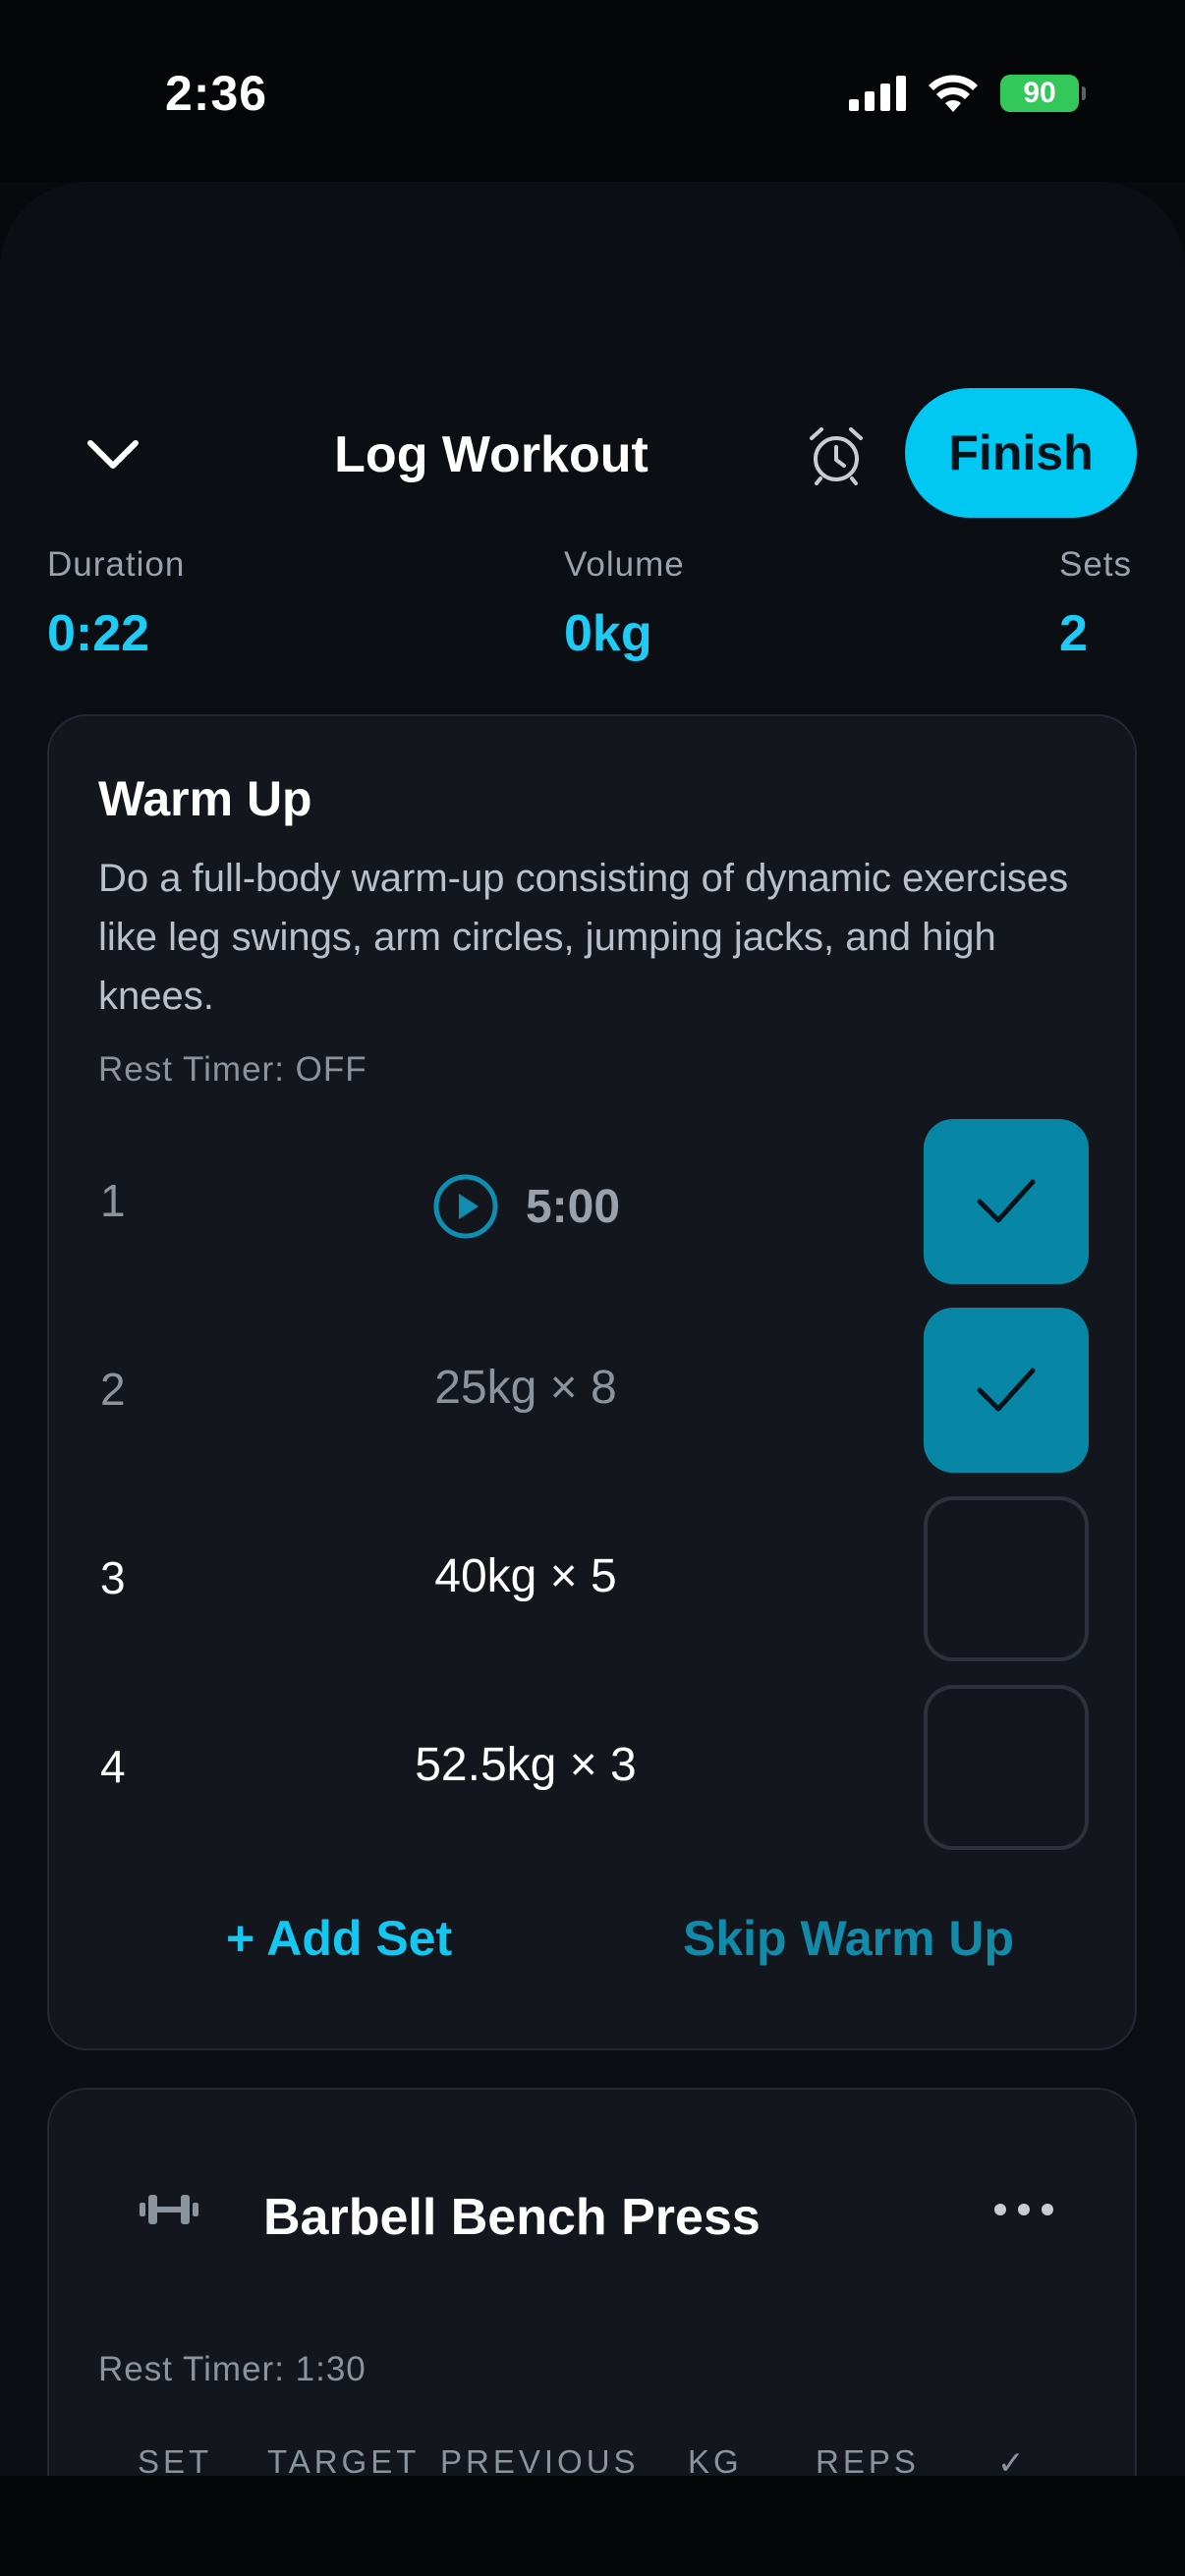 Image resolution: width=1185 pixels, height=2576 pixels. I want to click on alarm-clock-icon, so click(837, 455).